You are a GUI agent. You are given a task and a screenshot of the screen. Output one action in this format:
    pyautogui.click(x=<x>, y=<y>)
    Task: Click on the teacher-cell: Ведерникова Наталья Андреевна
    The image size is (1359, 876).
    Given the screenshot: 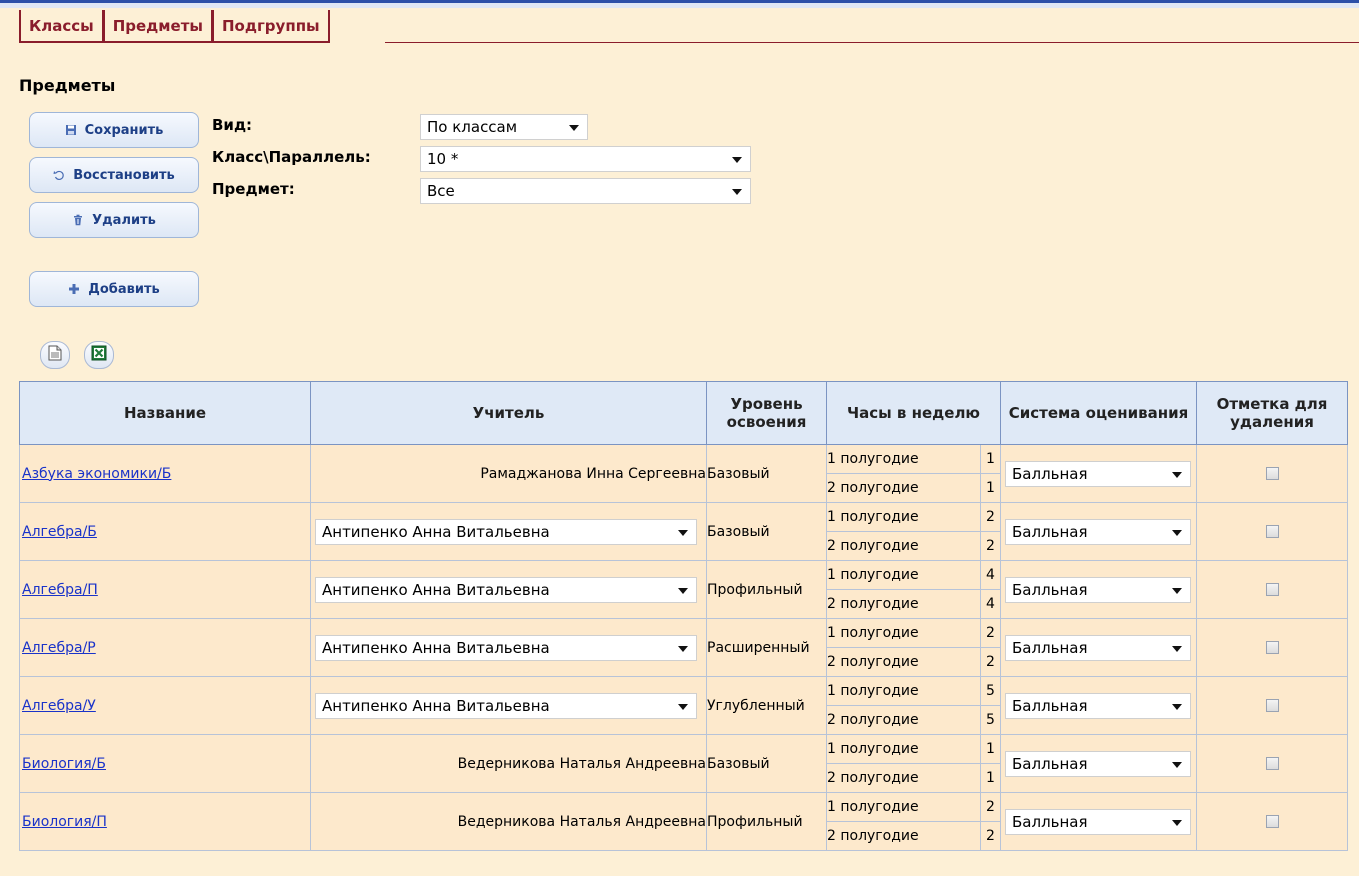 What is the action you would take?
    pyautogui.click(x=508, y=763)
    